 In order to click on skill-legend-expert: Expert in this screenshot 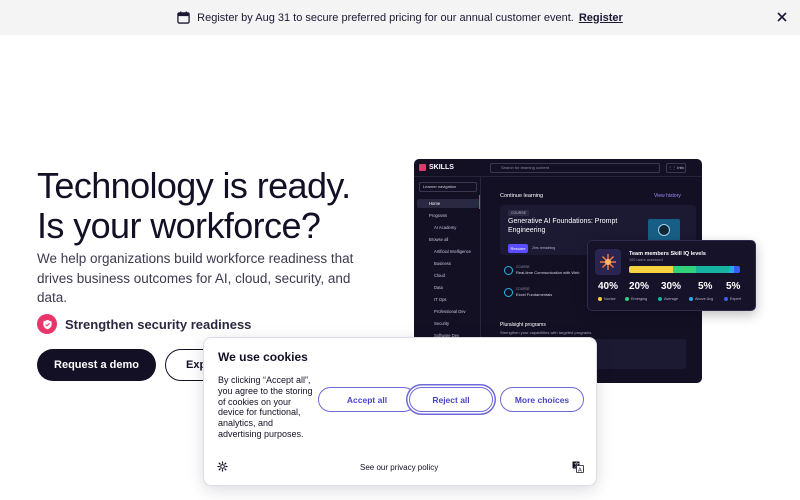, I will do `click(732, 299)`.